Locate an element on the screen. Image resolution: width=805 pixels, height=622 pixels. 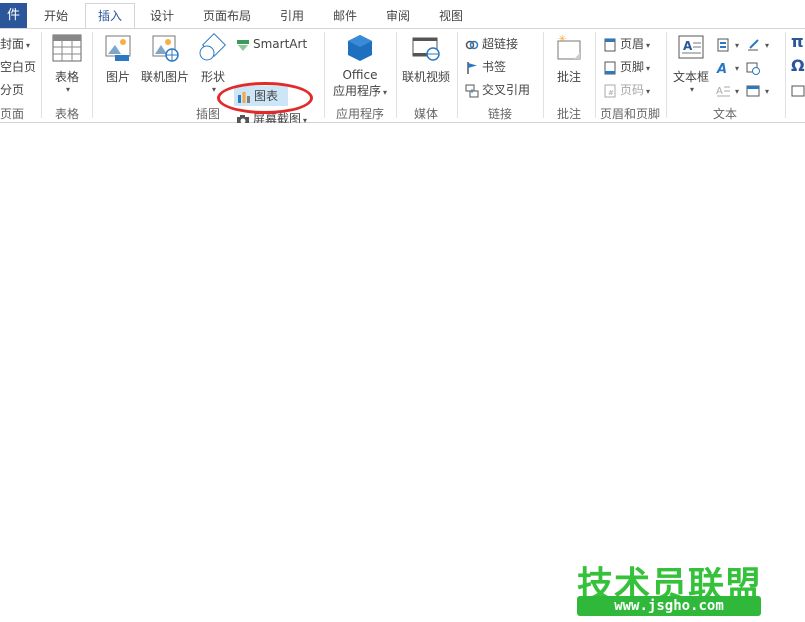
quick-parts-button: ▾ is located at coordinates (727, 44).